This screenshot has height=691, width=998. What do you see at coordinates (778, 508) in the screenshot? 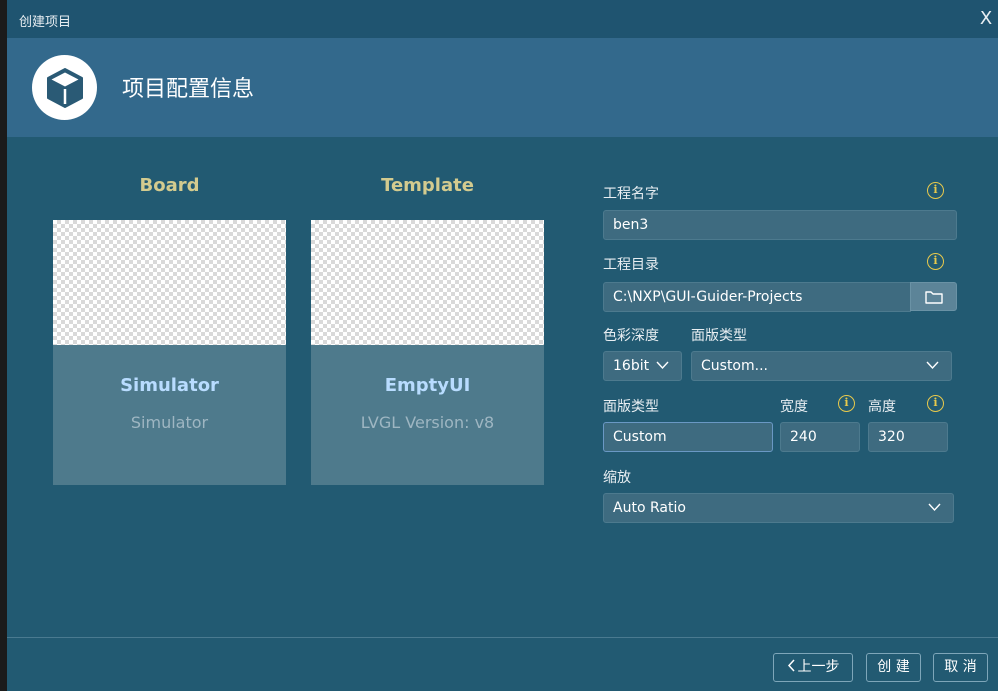
I see `scale-select: Auto Ratio` at bounding box center [778, 508].